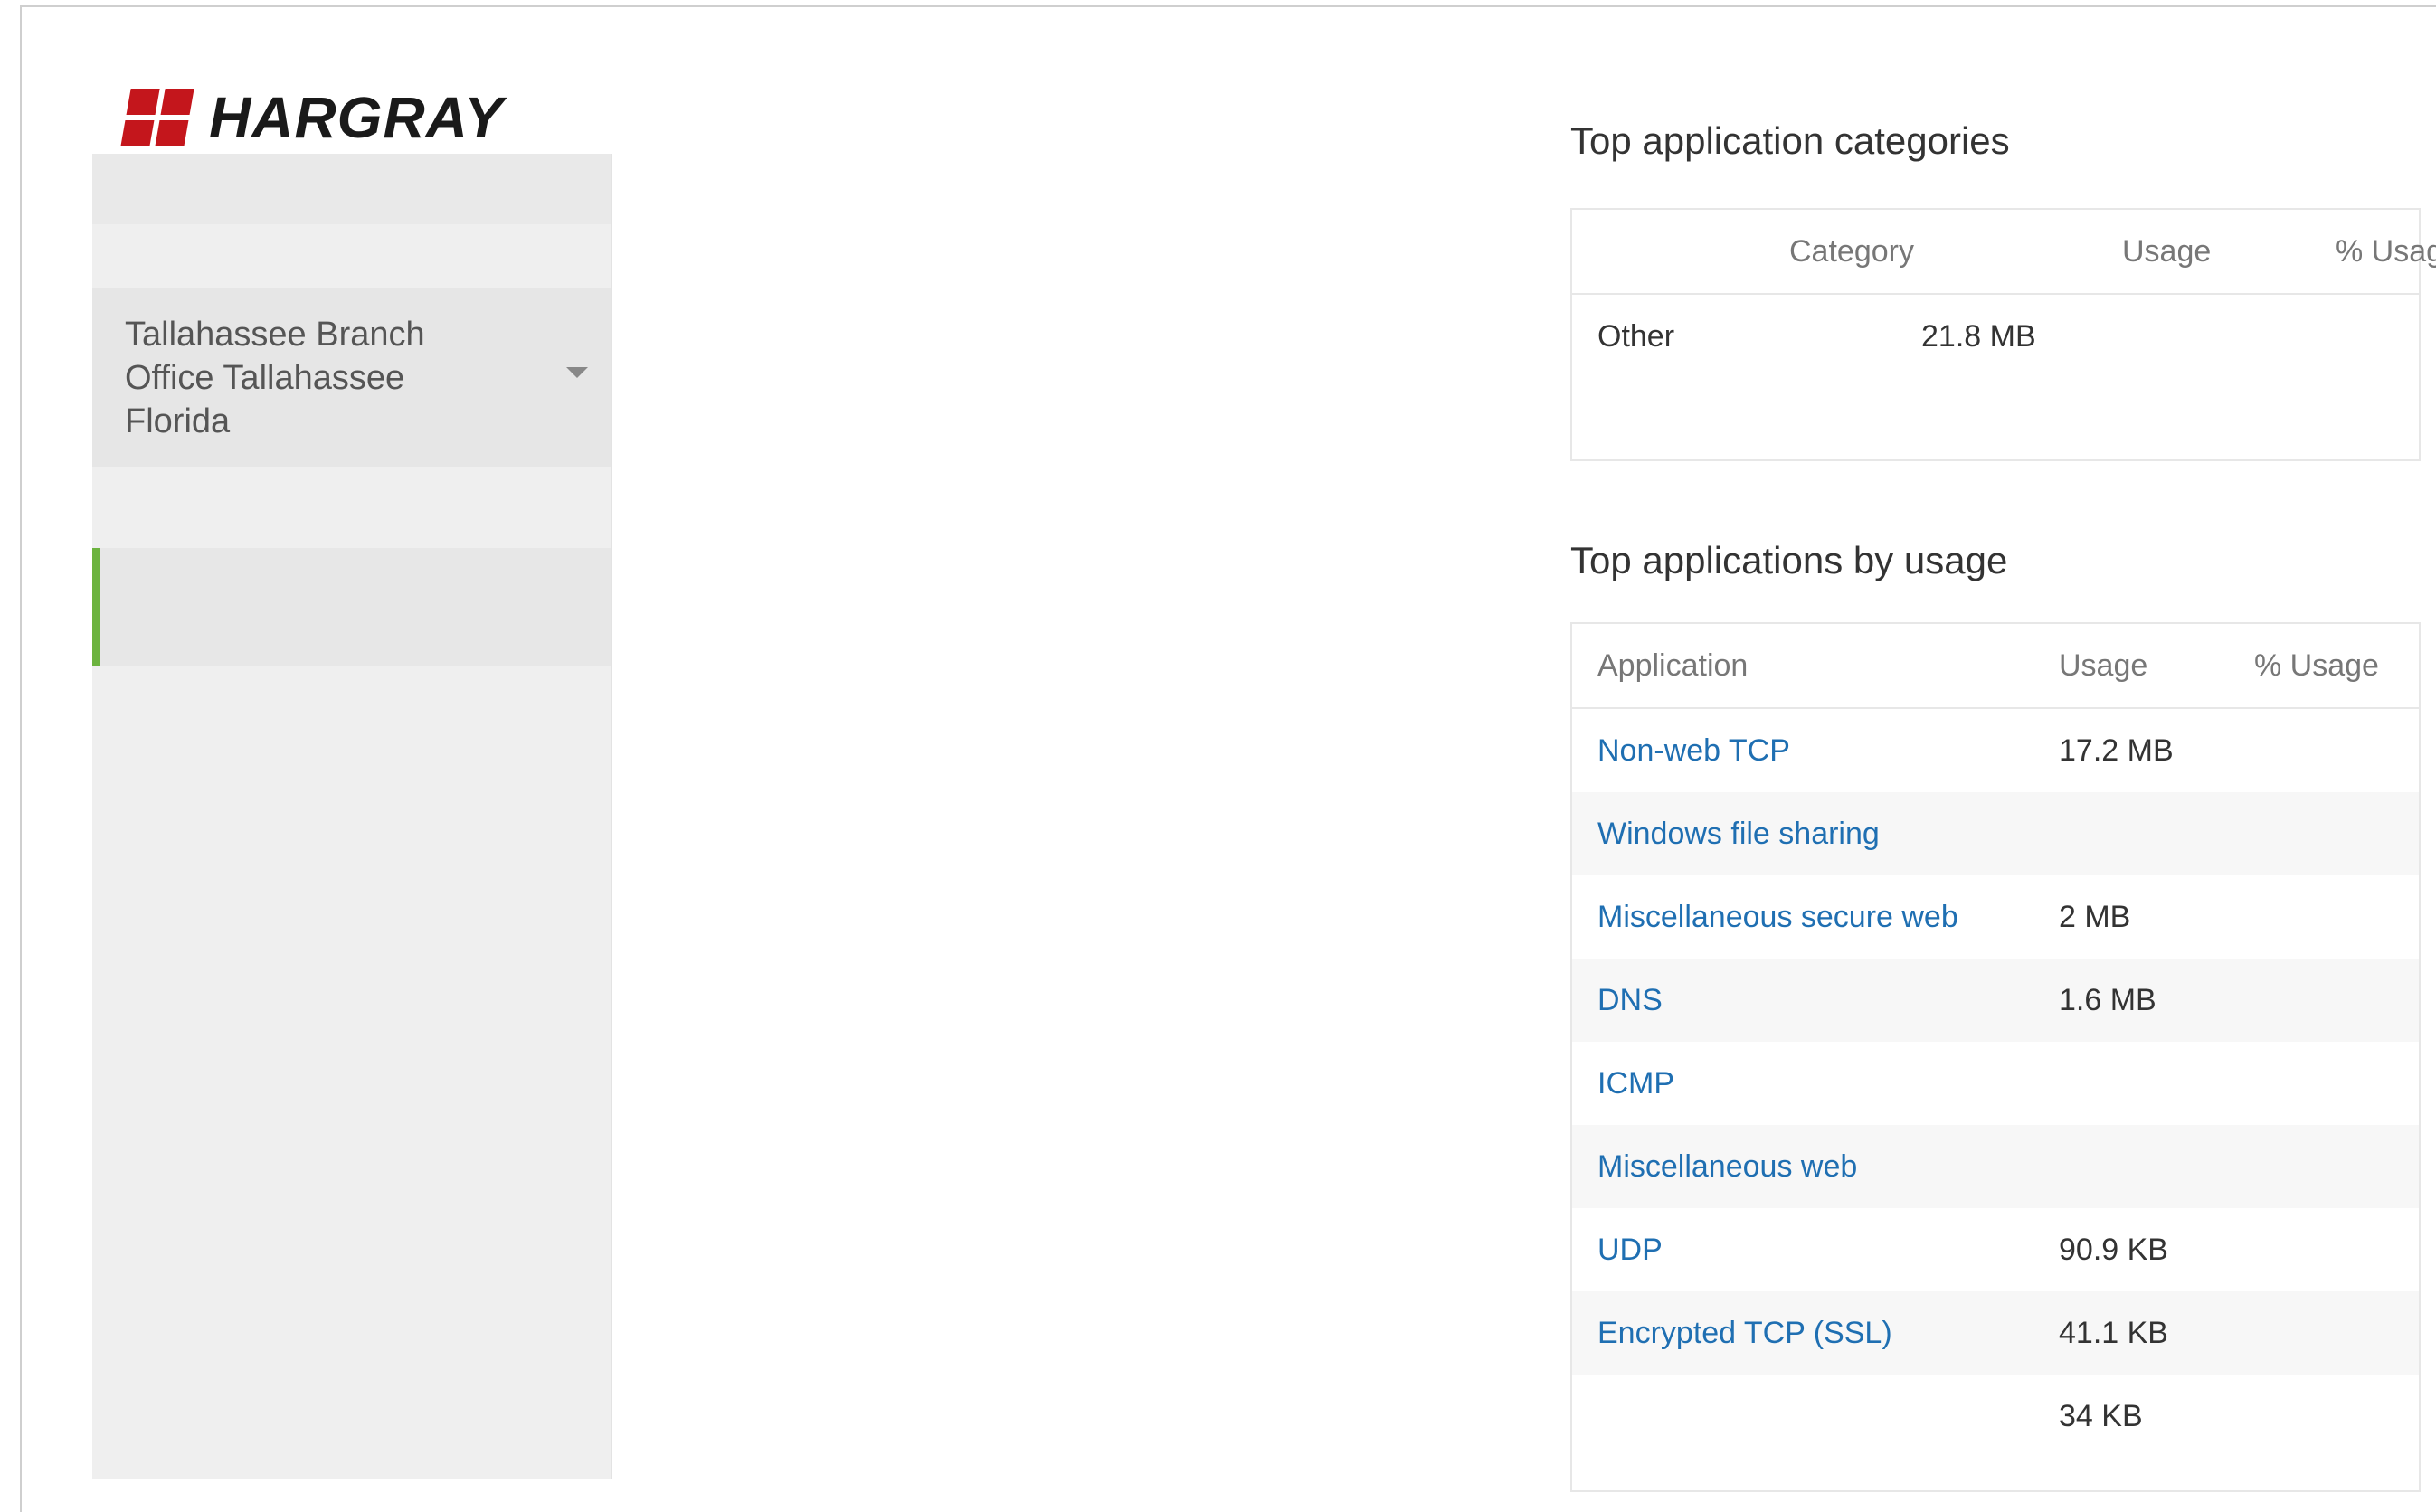 This screenshot has height=1512, width=2436. Describe the element at coordinates (1744, 1333) in the screenshot. I see `application-link: Encrypted TCP (SSL)` at that location.